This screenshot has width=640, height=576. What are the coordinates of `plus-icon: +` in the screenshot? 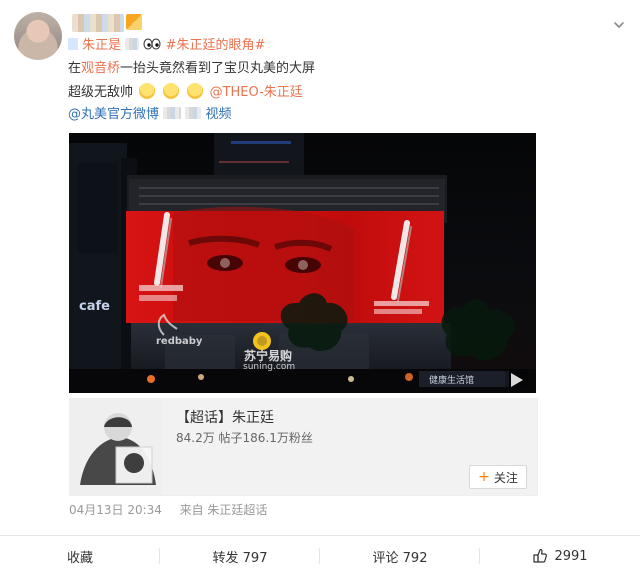 It's located at (484, 476).